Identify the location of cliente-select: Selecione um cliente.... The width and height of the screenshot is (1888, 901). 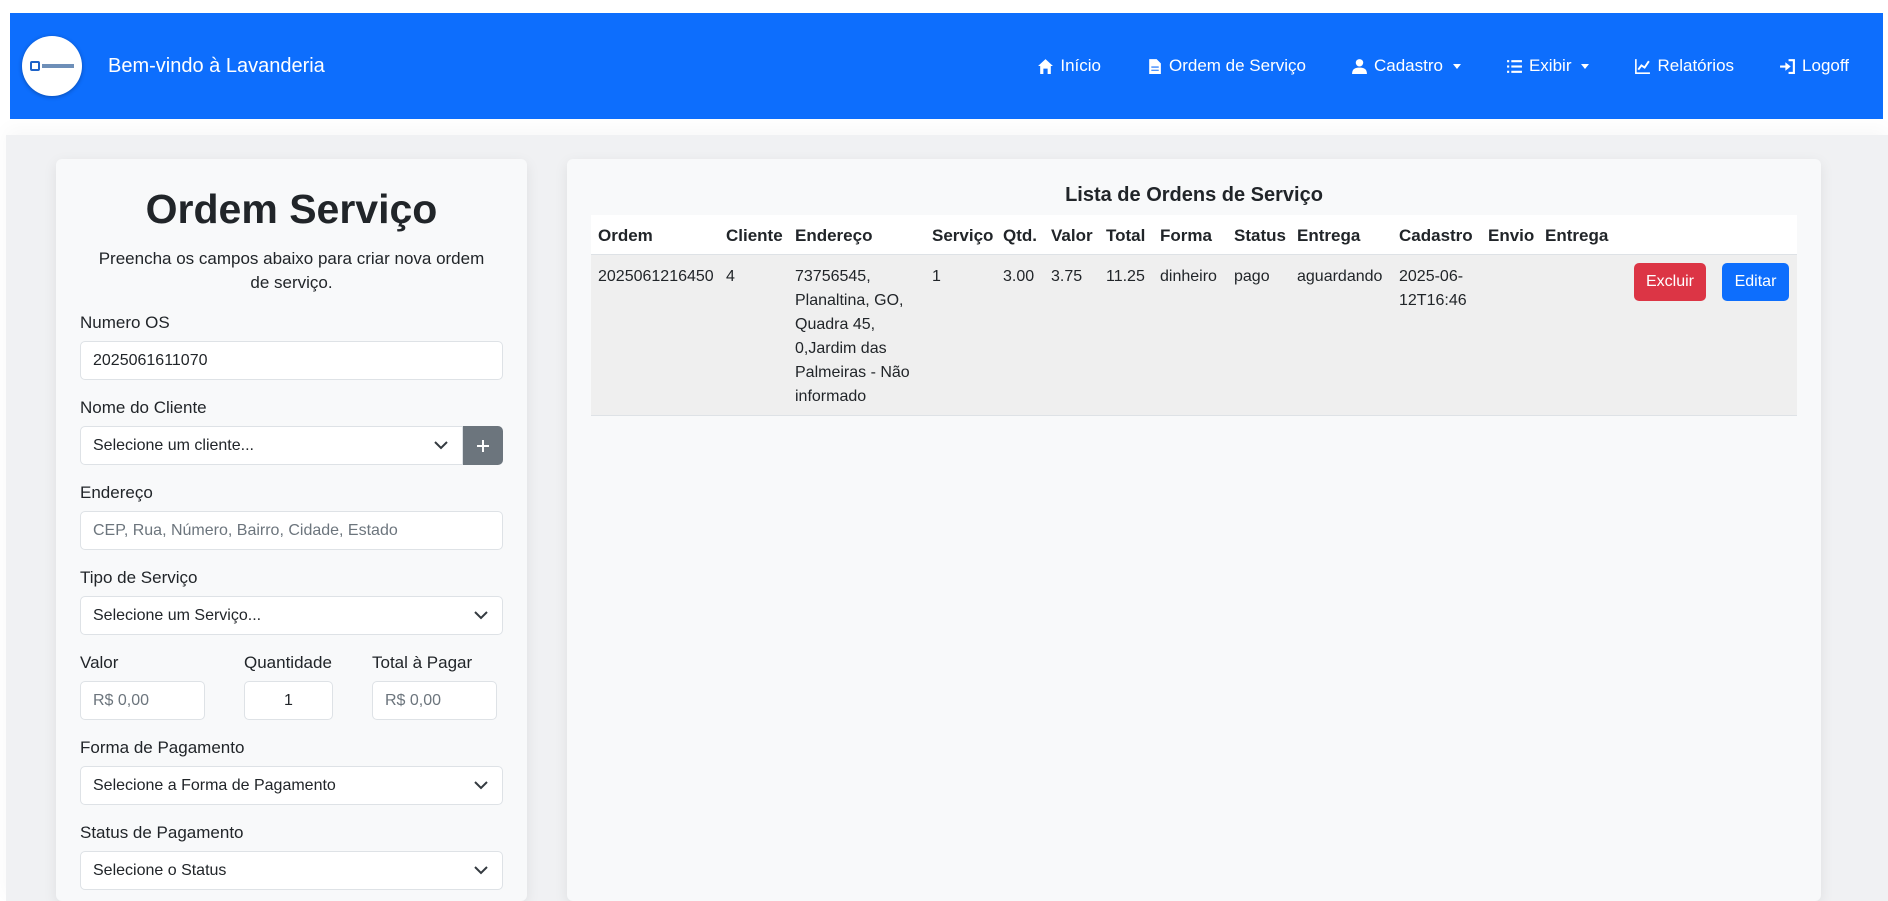
(272, 445).